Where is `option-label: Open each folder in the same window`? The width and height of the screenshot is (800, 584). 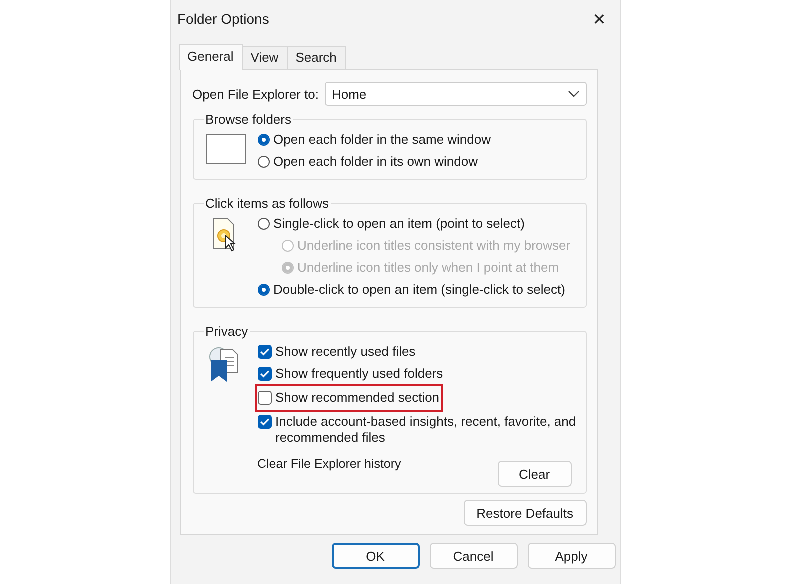 option-label: Open each folder in the same window is located at coordinates (383, 140).